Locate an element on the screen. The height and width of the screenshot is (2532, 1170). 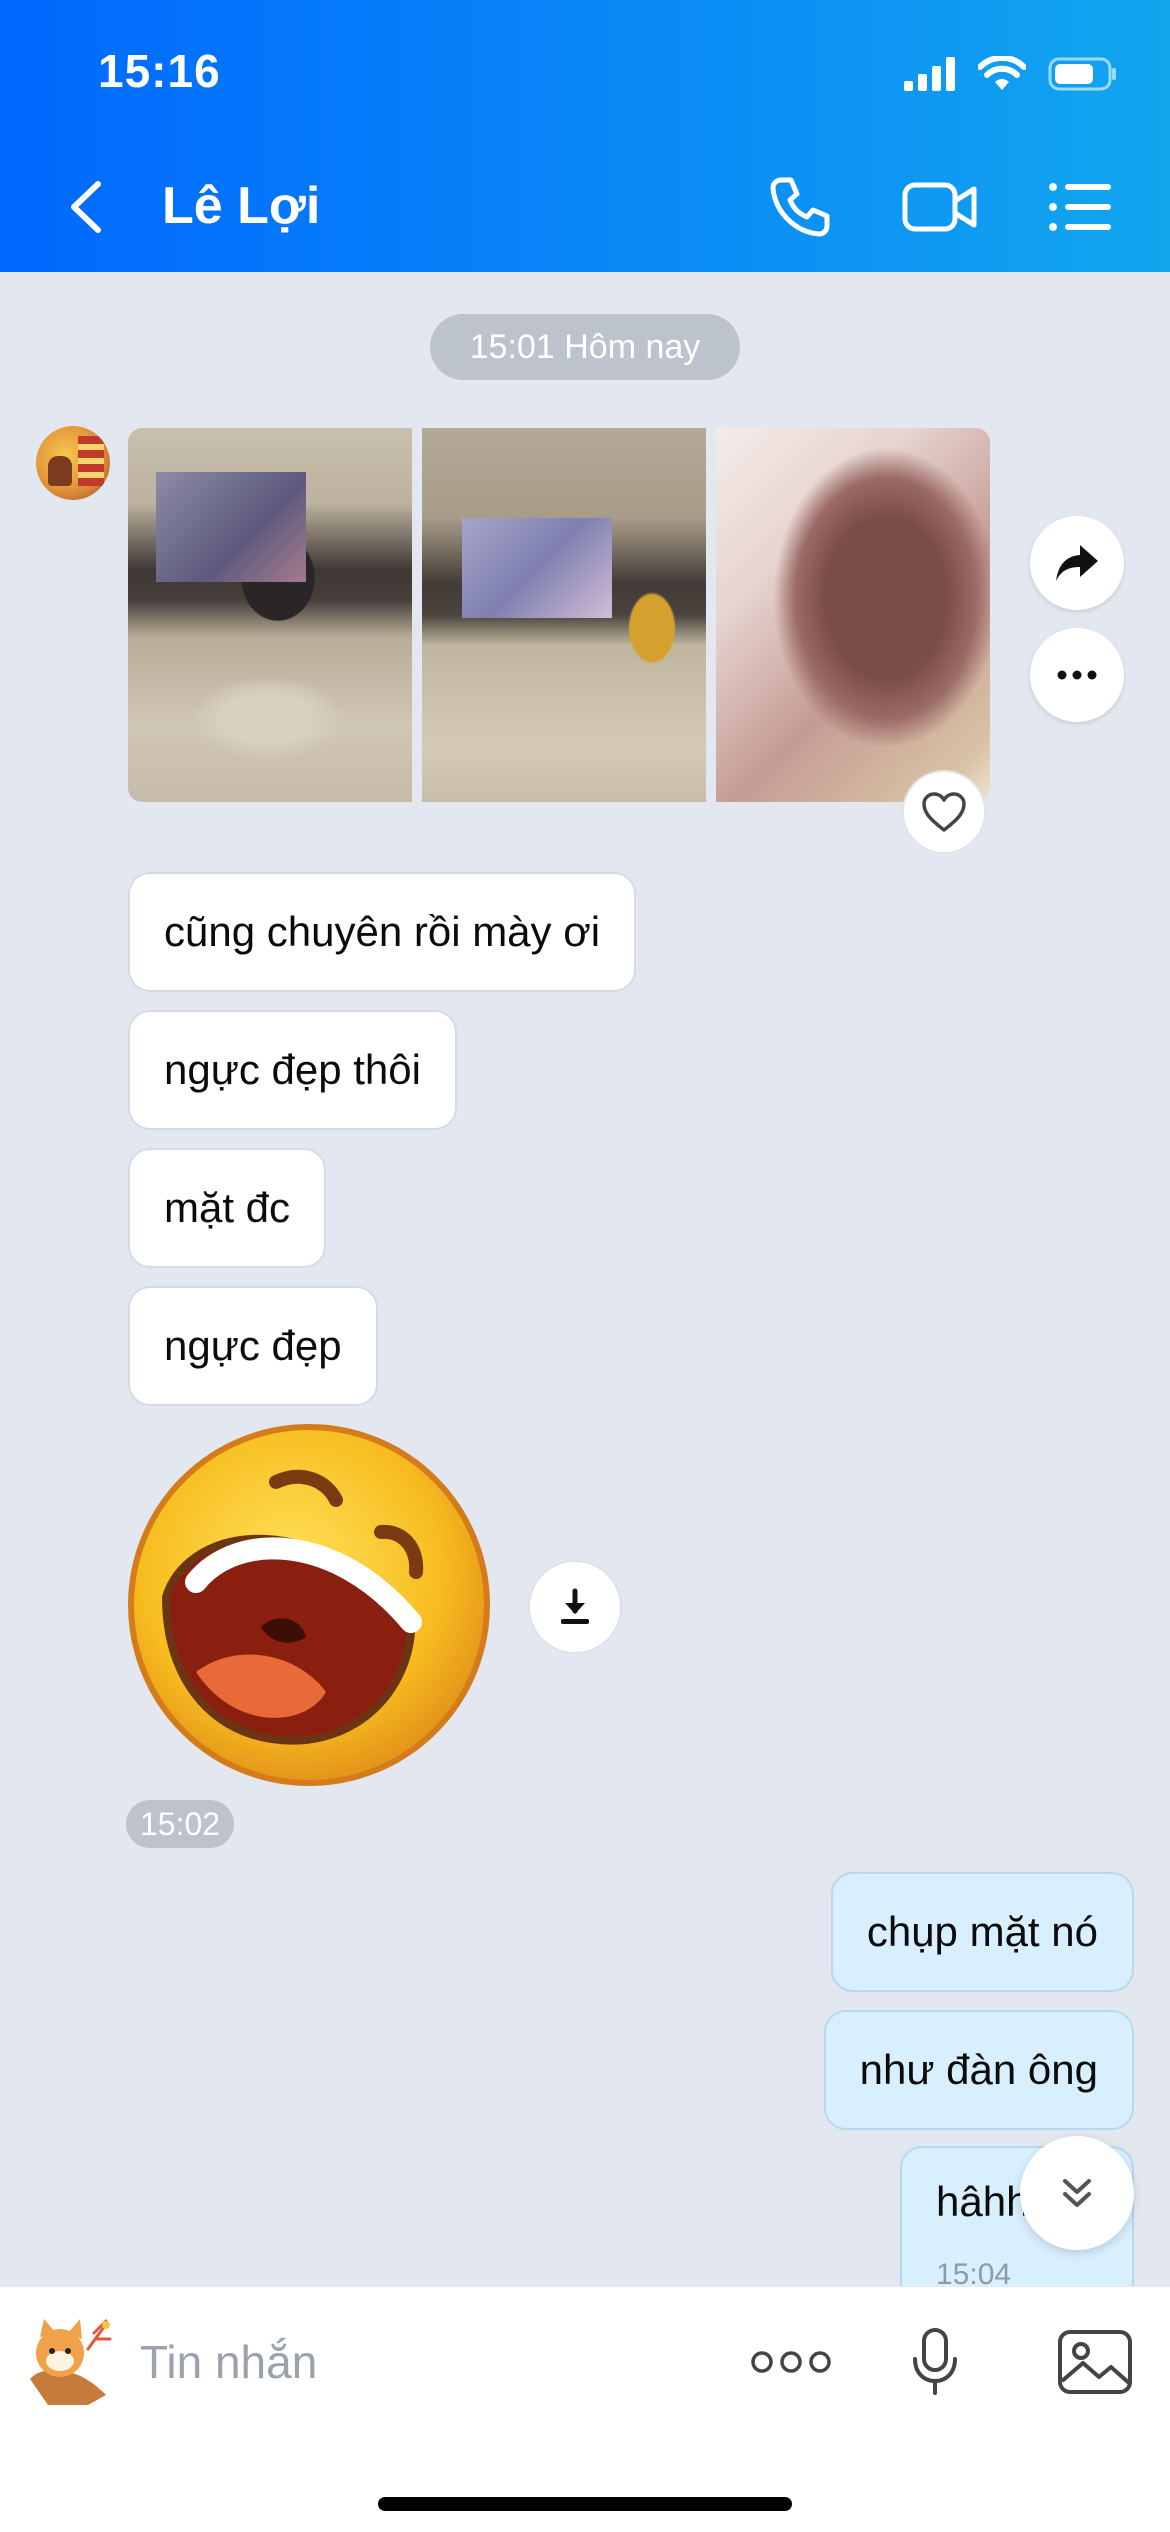
message-bubble: ngực đẹp is located at coordinates (253, 1346).